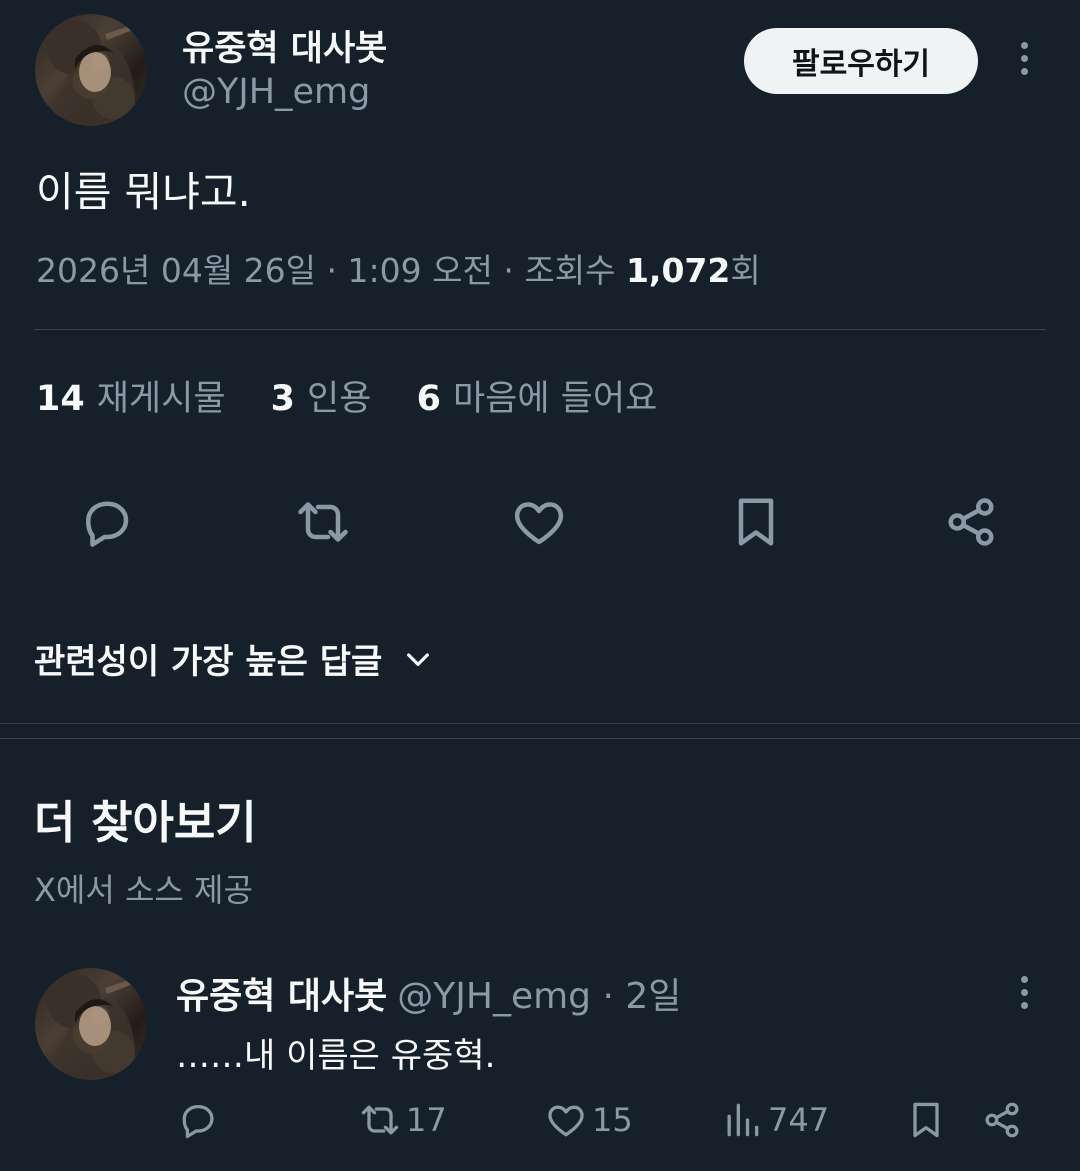 Image resolution: width=1080 pixels, height=1171 pixels. I want to click on related-post-text: ……내 이름은 유중혁., so click(336, 1056).